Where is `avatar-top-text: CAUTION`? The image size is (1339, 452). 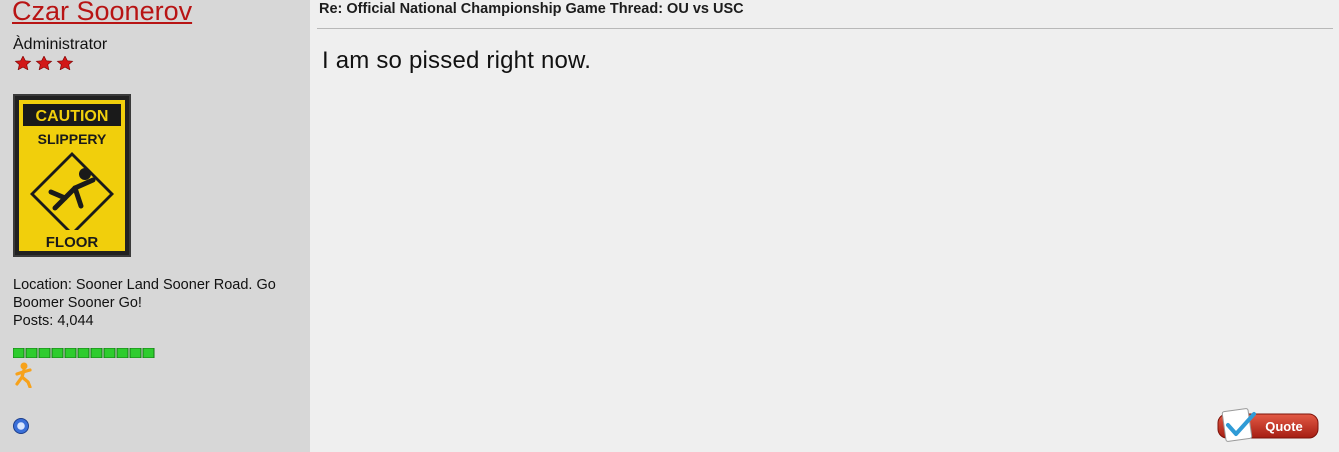 avatar-top-text: CAUTION is located at coordinates (72, 116).